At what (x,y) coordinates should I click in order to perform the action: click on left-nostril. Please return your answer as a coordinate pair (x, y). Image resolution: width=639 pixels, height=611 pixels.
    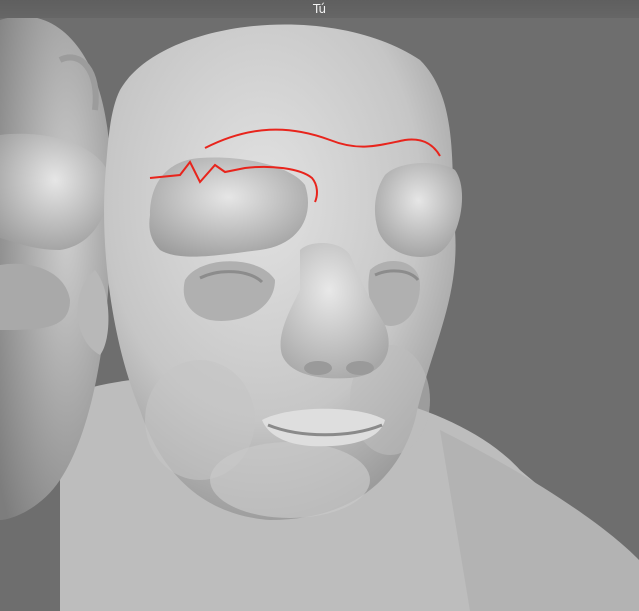
    Looking at the image, I should click on (318, 368).